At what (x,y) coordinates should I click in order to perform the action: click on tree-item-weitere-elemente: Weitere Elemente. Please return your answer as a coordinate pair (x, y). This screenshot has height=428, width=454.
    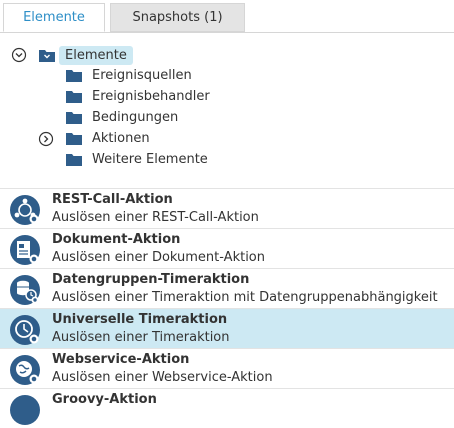
    Looking at the image, I should click on (150, 160).